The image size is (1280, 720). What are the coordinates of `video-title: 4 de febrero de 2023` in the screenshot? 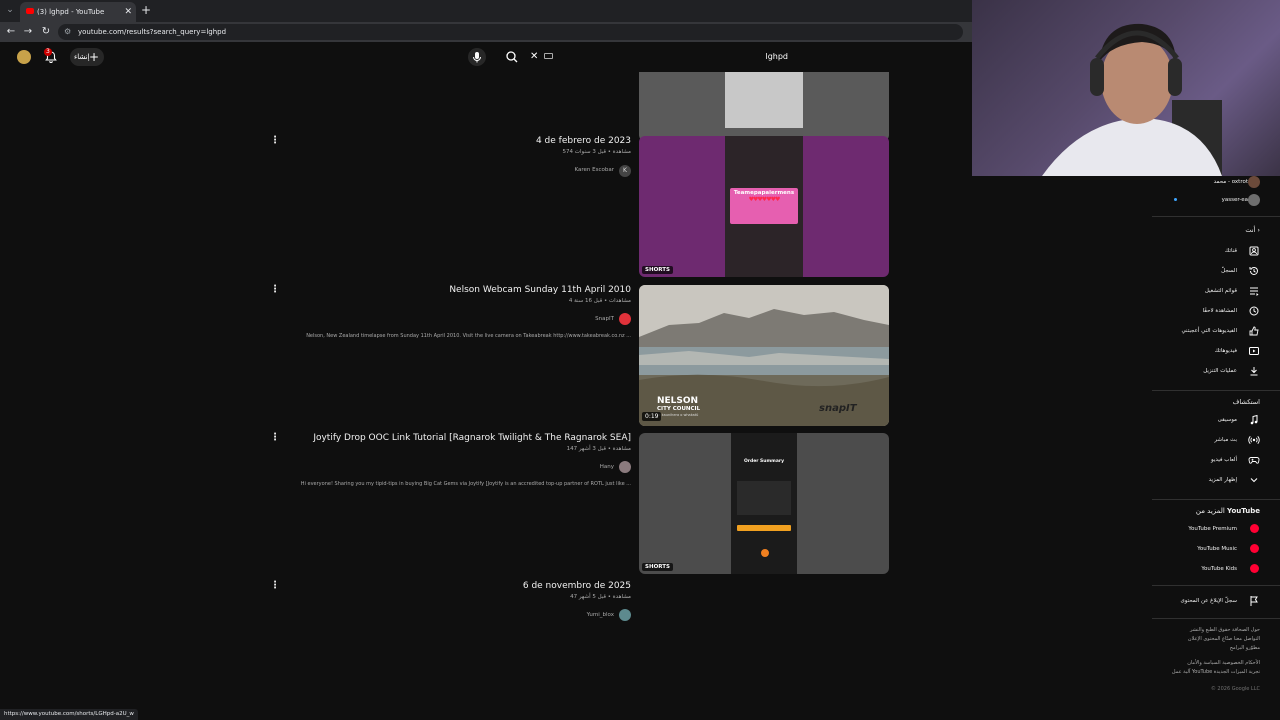 It's located at (583, 141).